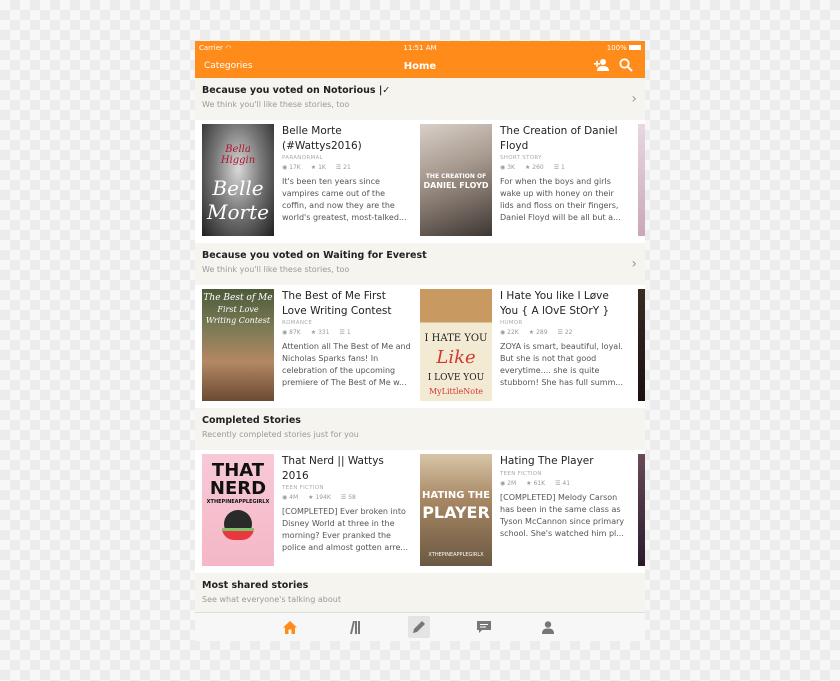  I want to click on library-icon, so click(355, 628).